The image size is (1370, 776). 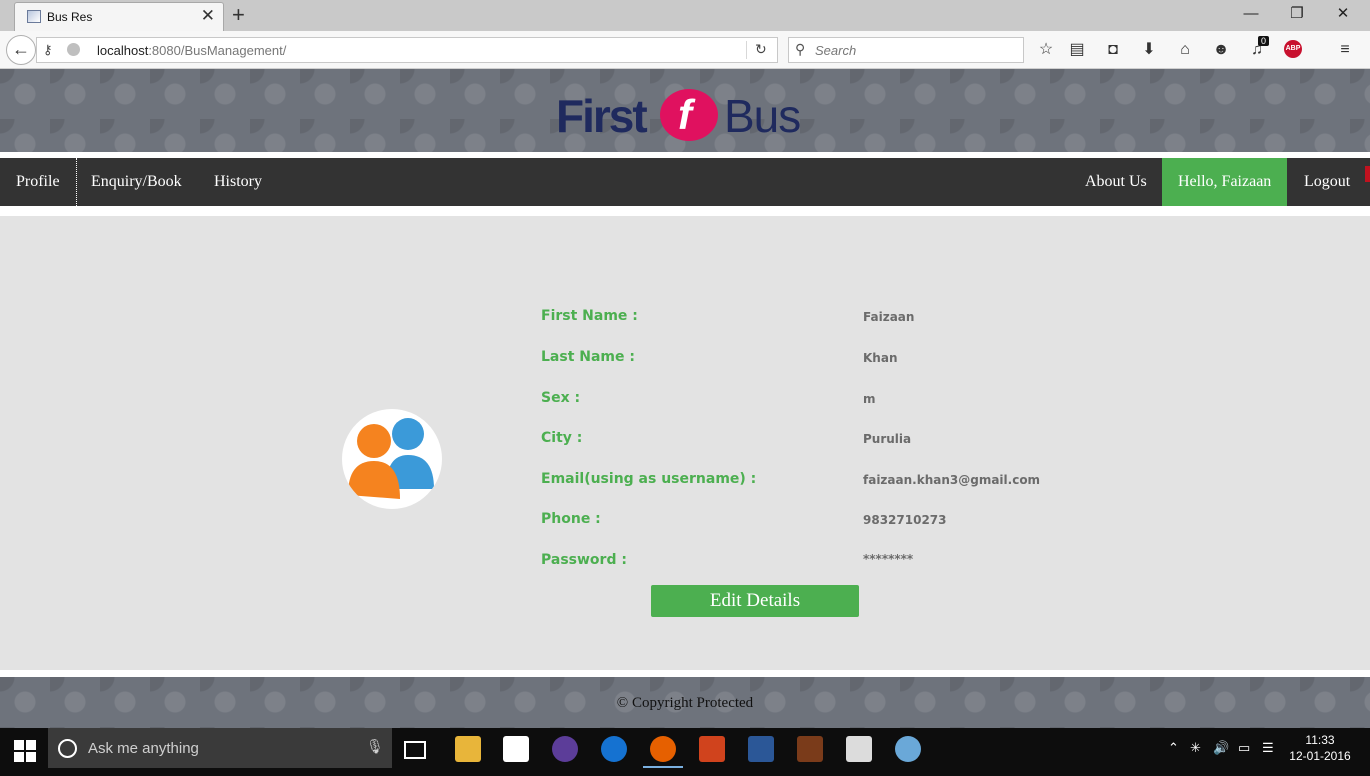 What do you see at coordinates (561, 398) in the screenshot?
I see `sex-label: Sex :` at bounding box center [561, 398].